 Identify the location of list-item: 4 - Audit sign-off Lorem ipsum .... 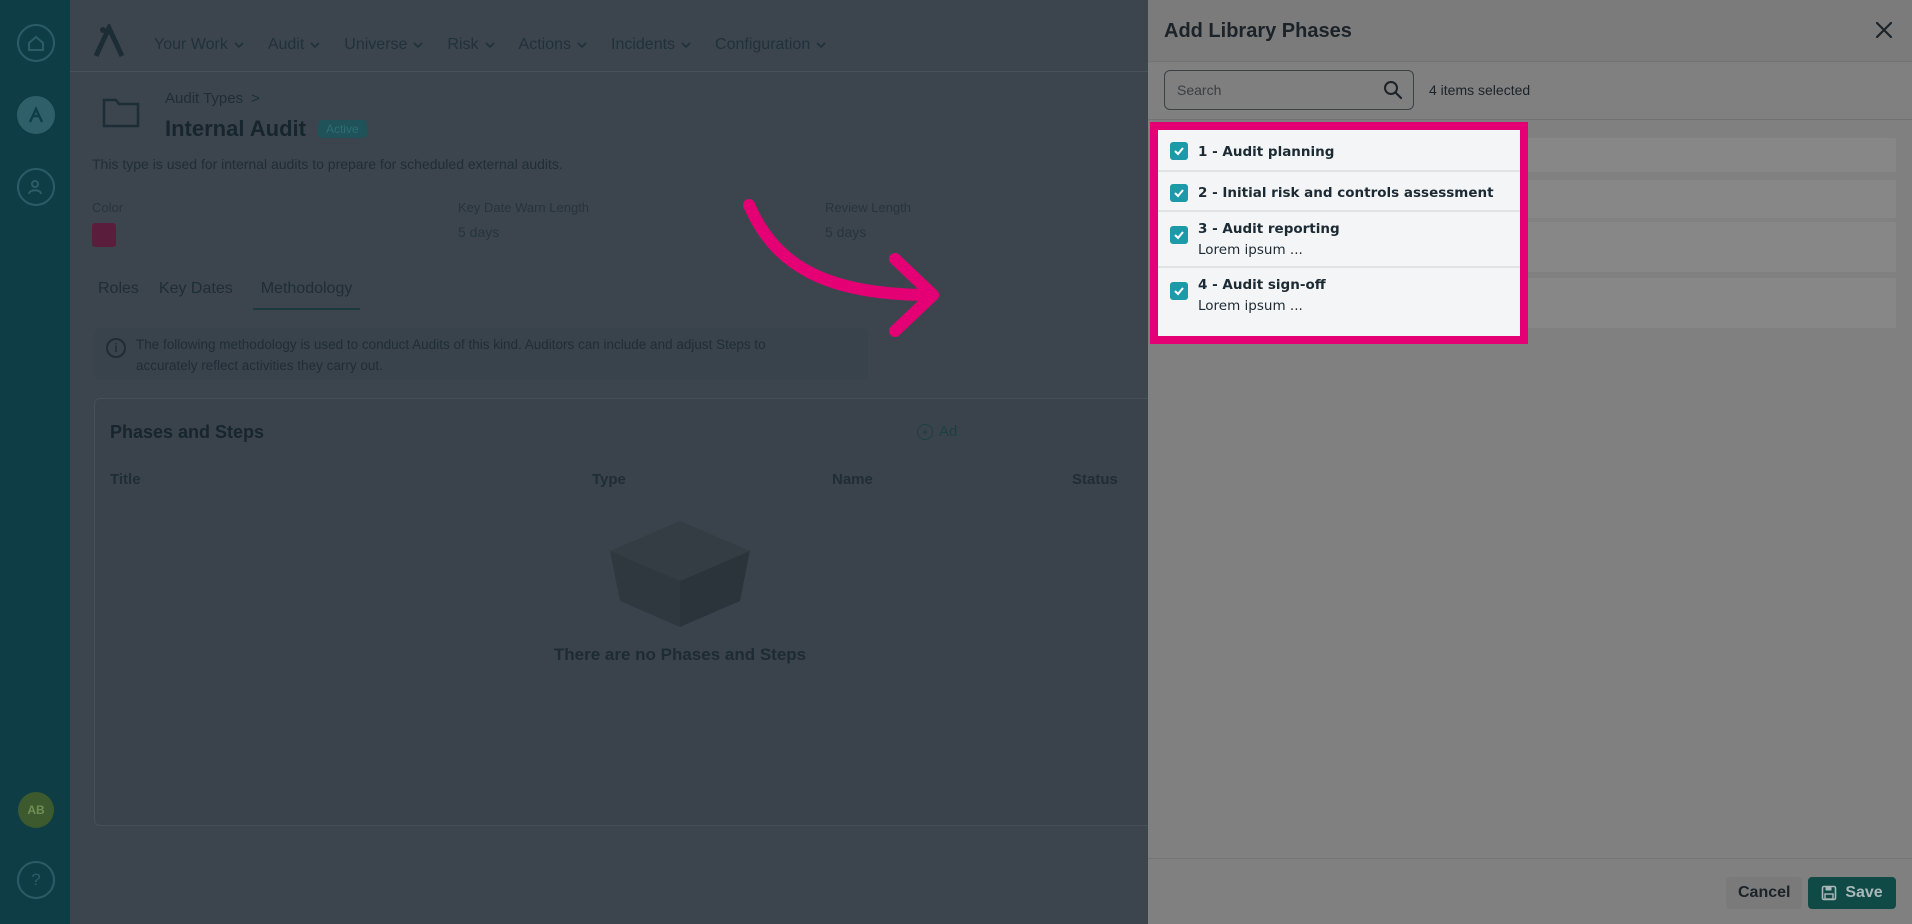
(1339, 302).